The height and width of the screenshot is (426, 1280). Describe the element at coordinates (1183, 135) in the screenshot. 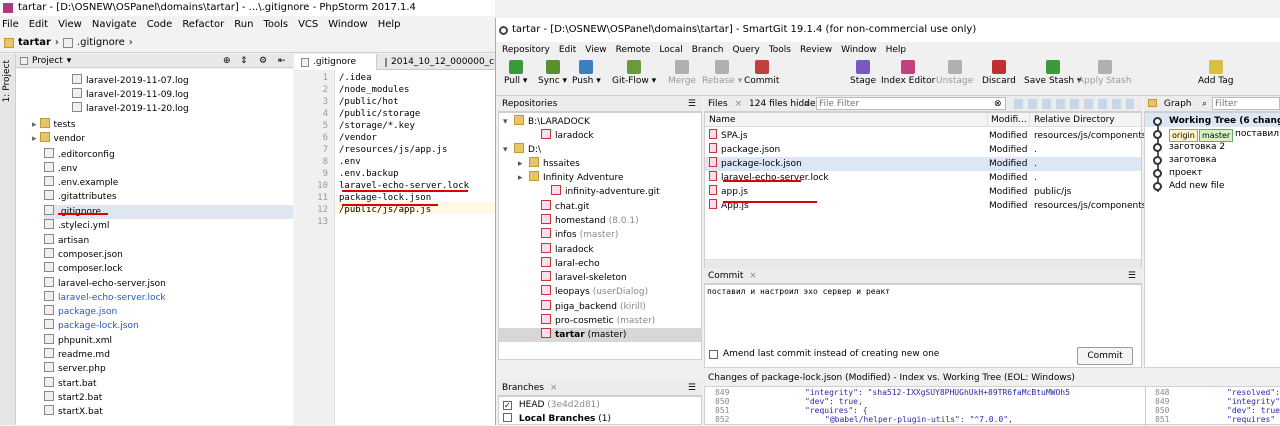

I see `remote-branch-tag: origin` at that location.